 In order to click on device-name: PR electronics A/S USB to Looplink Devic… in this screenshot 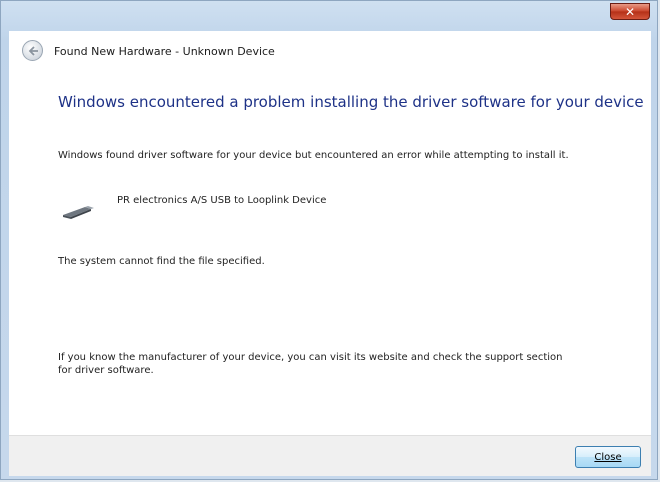, I will do `click(222, 200)`.